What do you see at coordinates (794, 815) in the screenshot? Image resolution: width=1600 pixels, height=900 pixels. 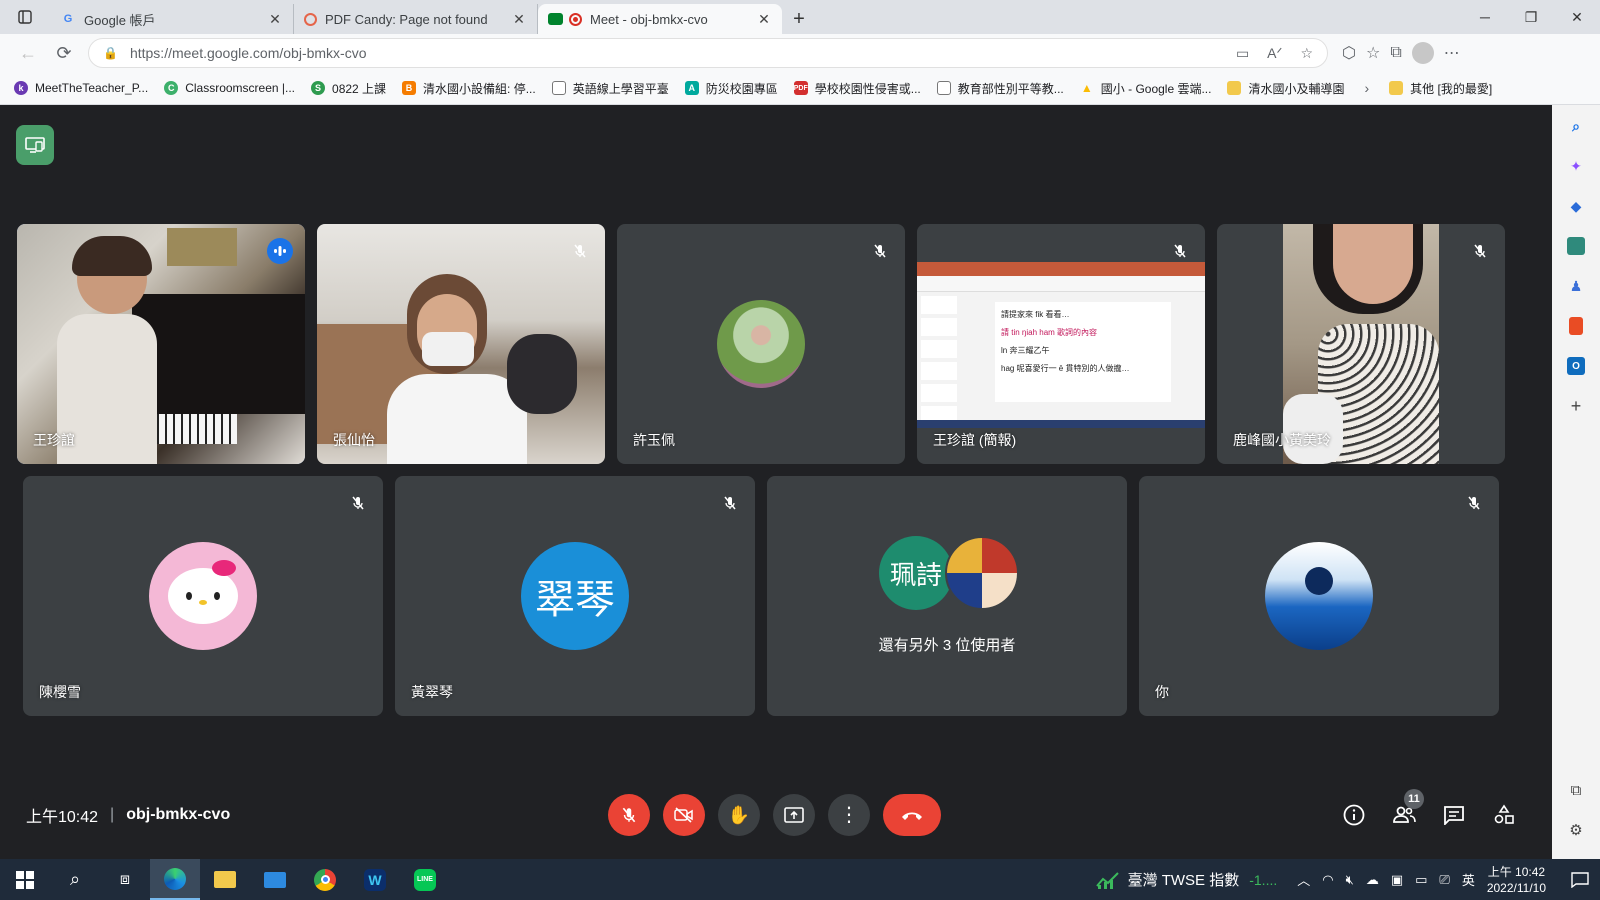 I see `present-screen-button` at bounding box center [794, 815].